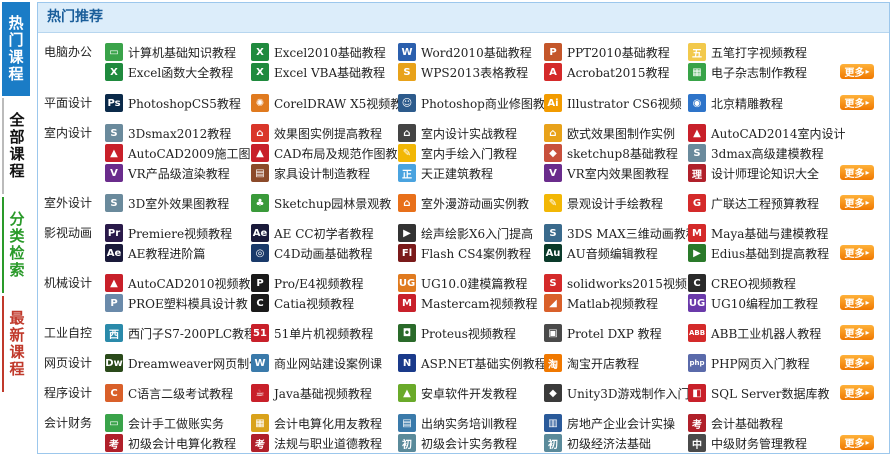 This screenshot has height=456, width=892. Describe the element at coordinates (747, 443) in the screenshot. I see `course-link: 中中级财务管理教程` at that location.